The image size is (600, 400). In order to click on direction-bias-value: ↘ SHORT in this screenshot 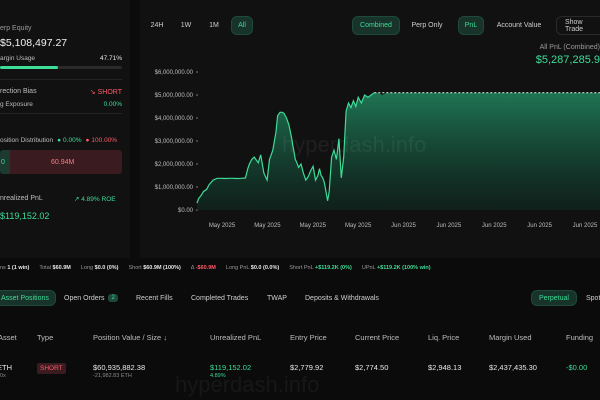, I will do `click(105, 92)`.